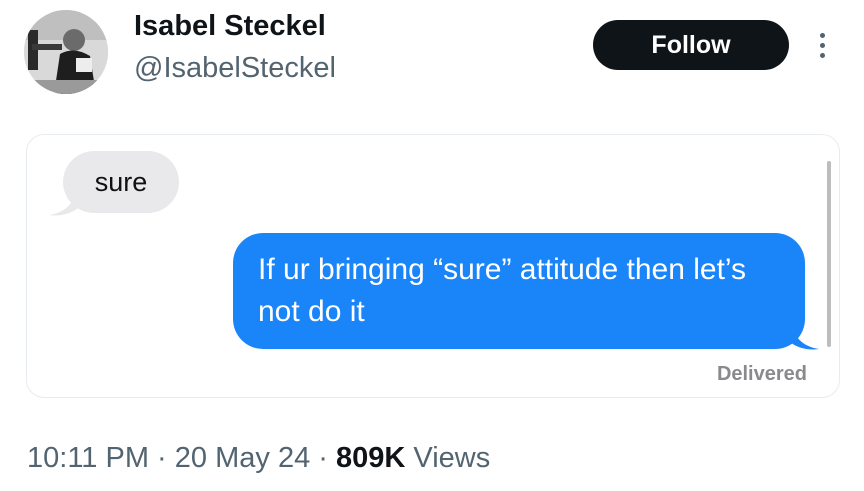  I want to click on received-message-text: sure, so click(121, 181).